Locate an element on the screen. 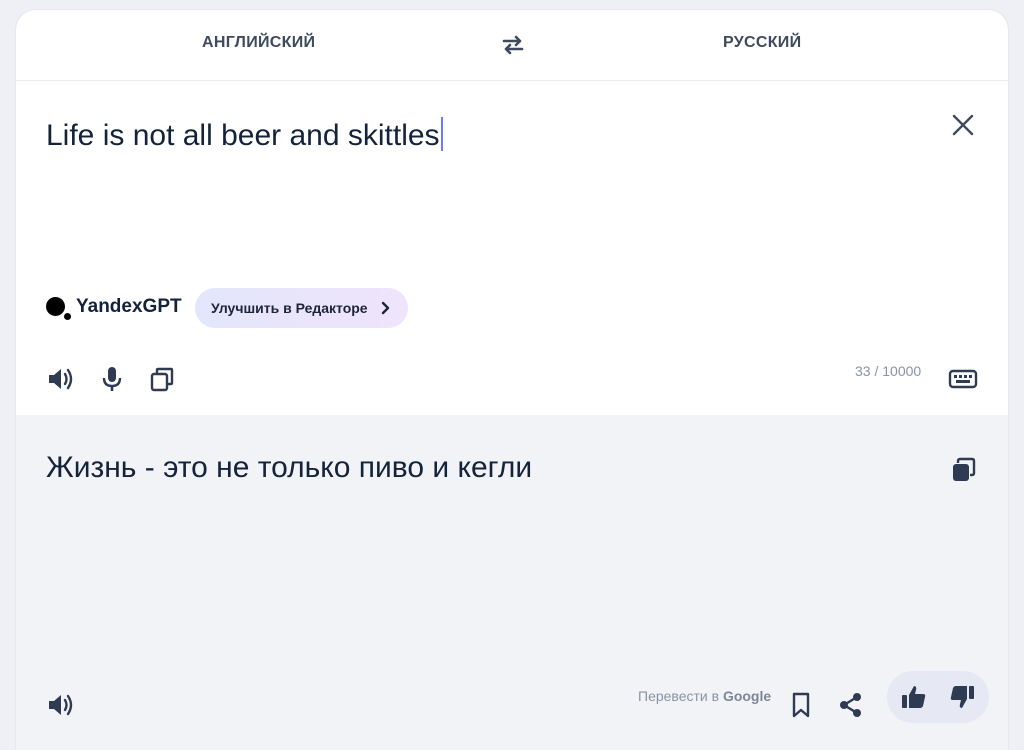 The height and width of the screenshot is (750, 1024). language-bar: АНГЛИЙСКИЙ РУССКИЙ is located at coordinates (512, 45).